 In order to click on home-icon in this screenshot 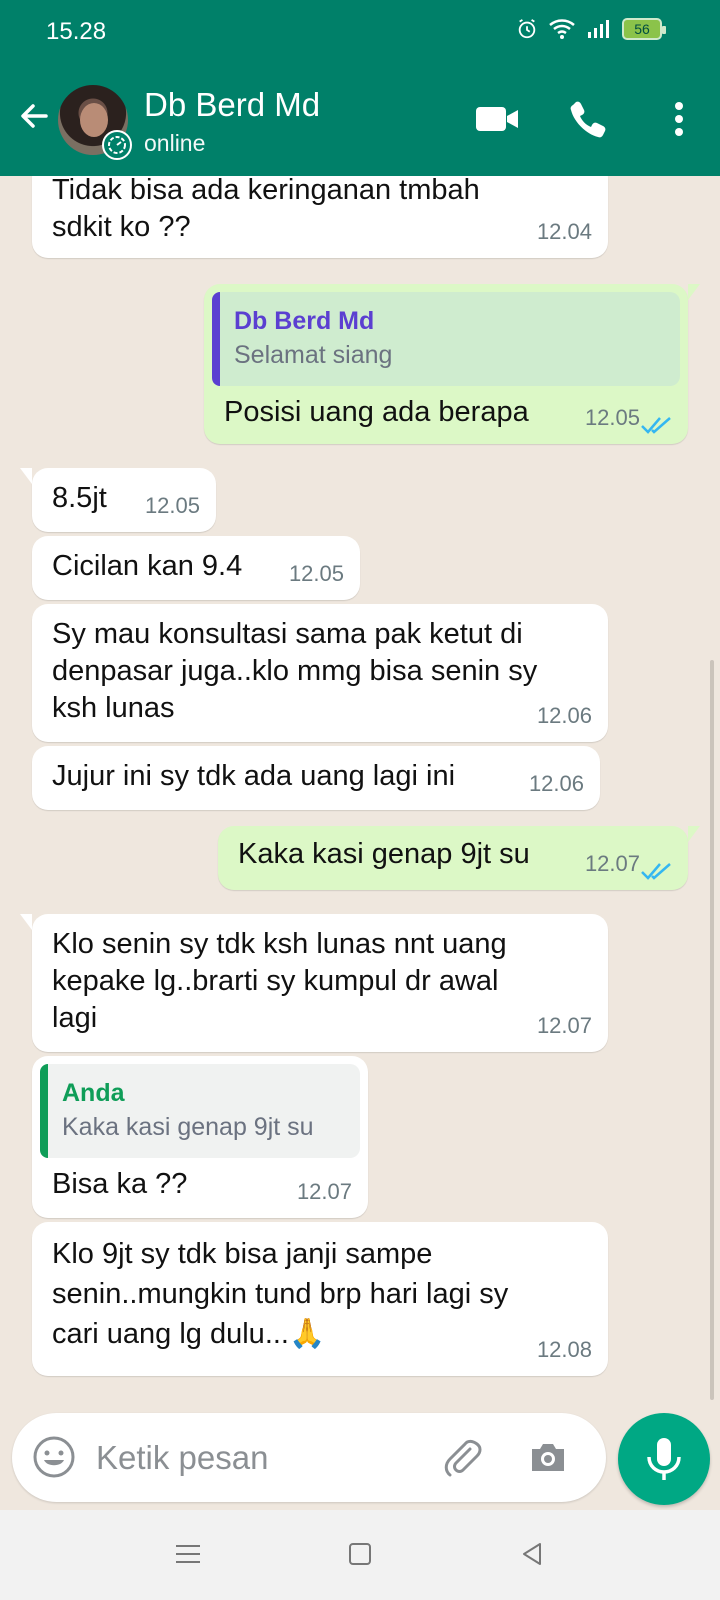, I will do `click(360, 1554)`.